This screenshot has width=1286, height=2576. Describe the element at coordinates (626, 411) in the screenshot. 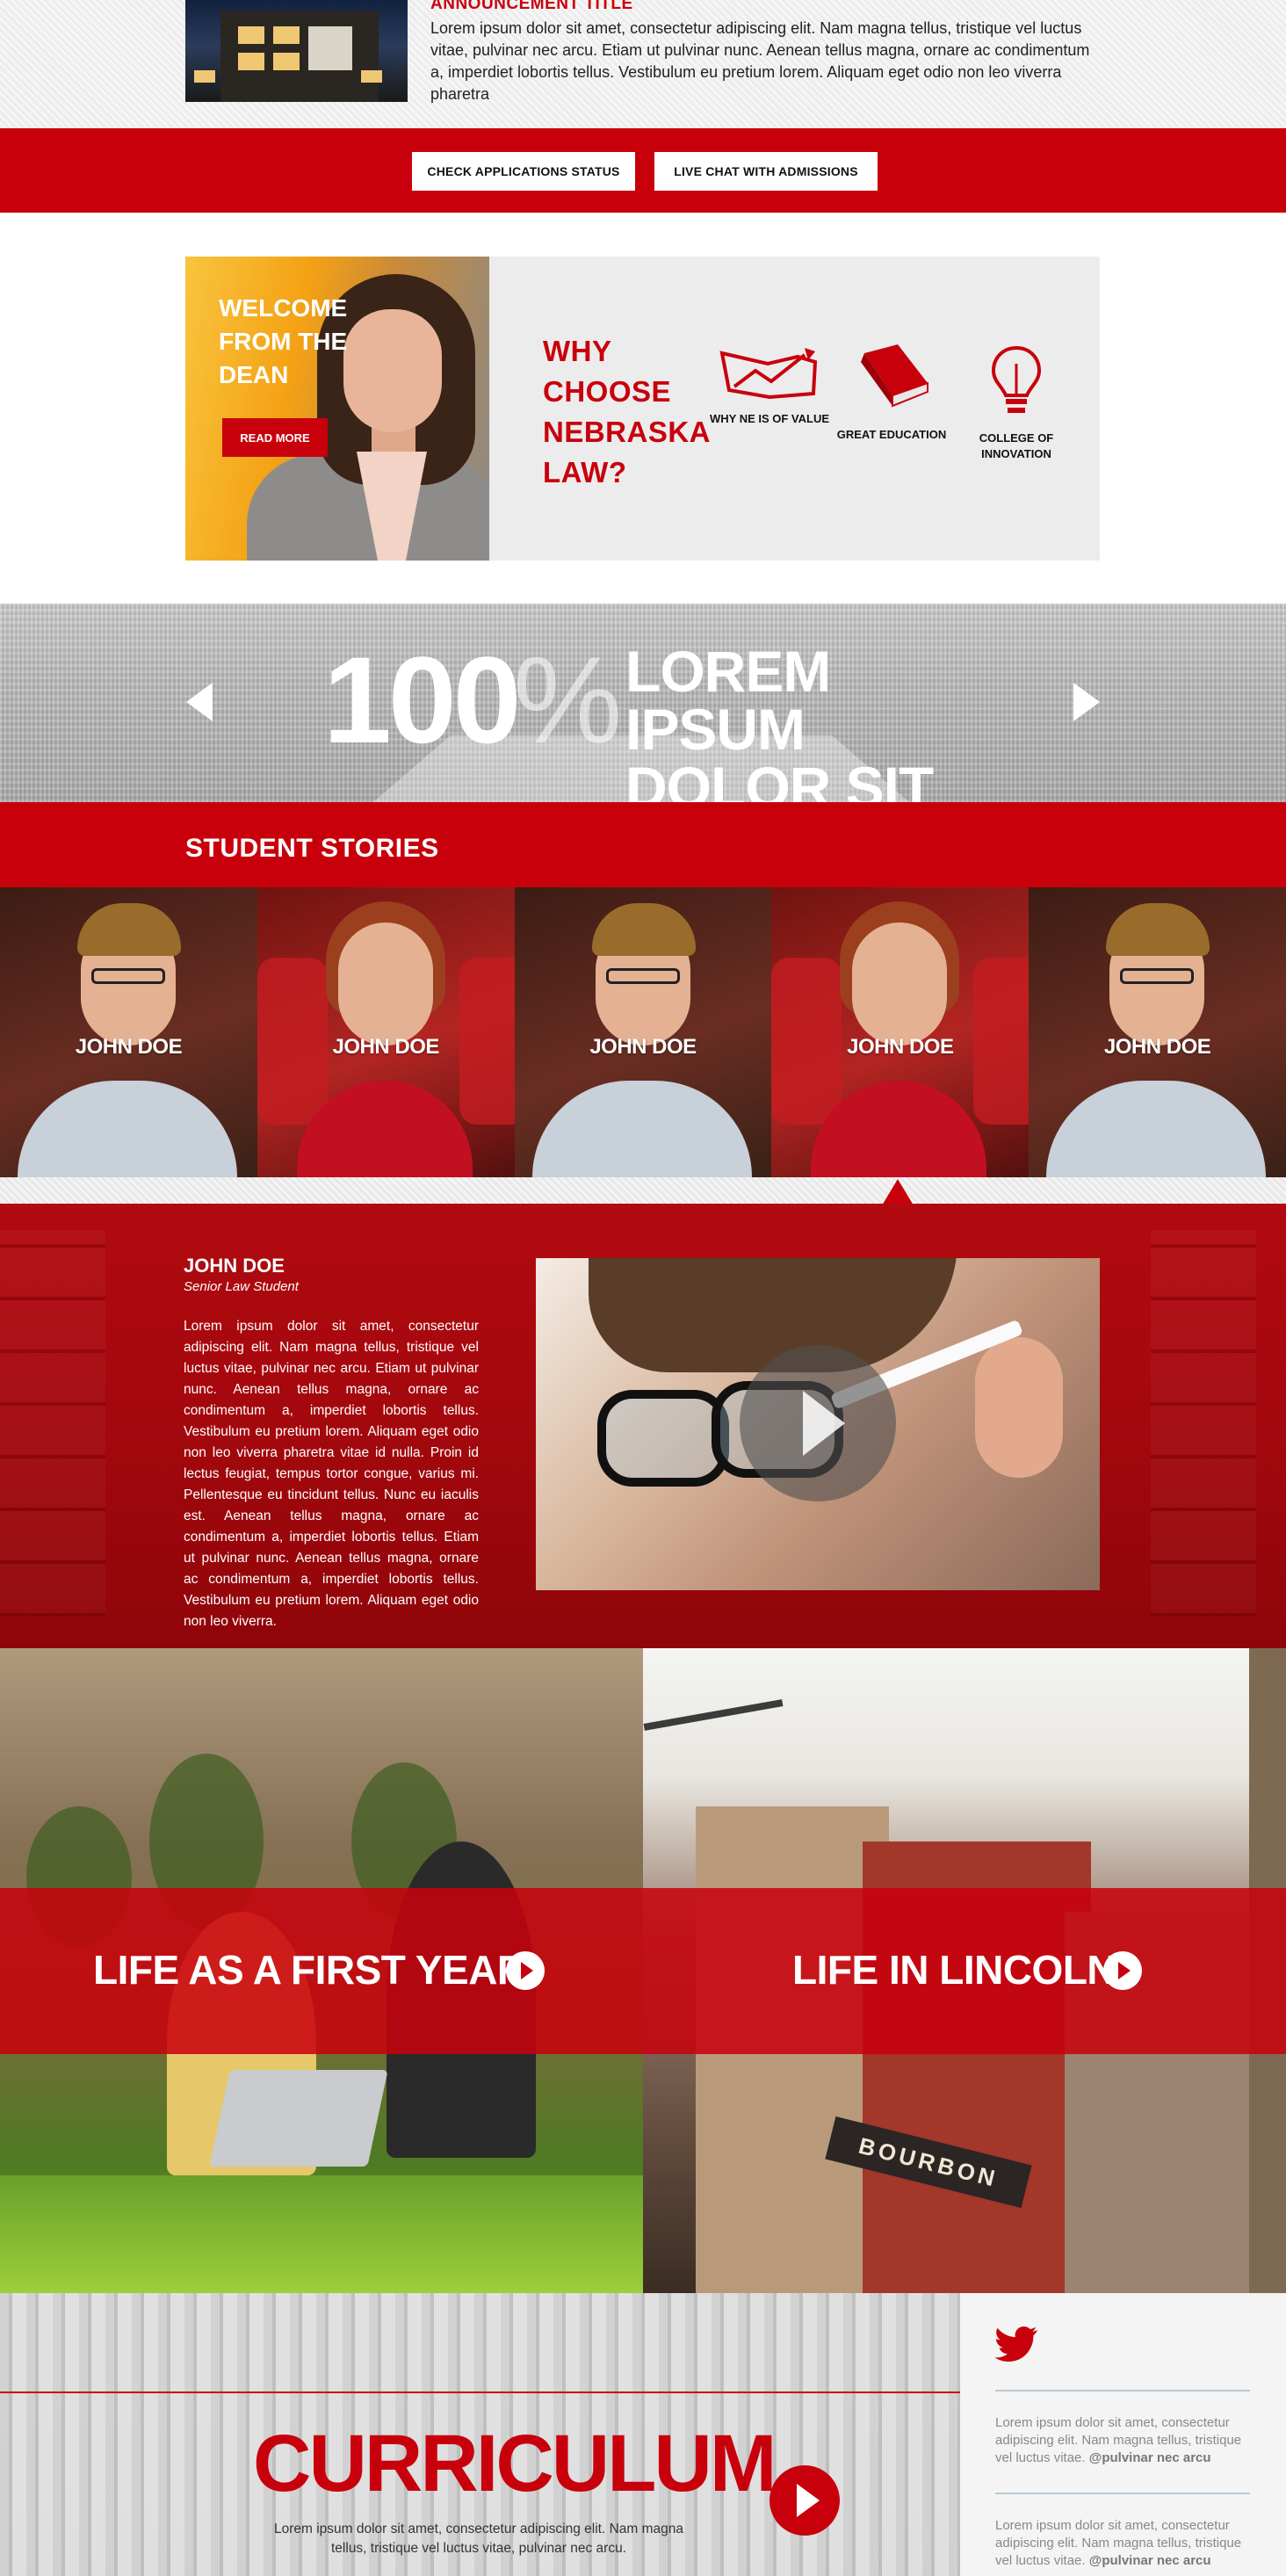

I see `why-choose-heading: WHY CHOOSE NEBRASKA LAW?` at that location.